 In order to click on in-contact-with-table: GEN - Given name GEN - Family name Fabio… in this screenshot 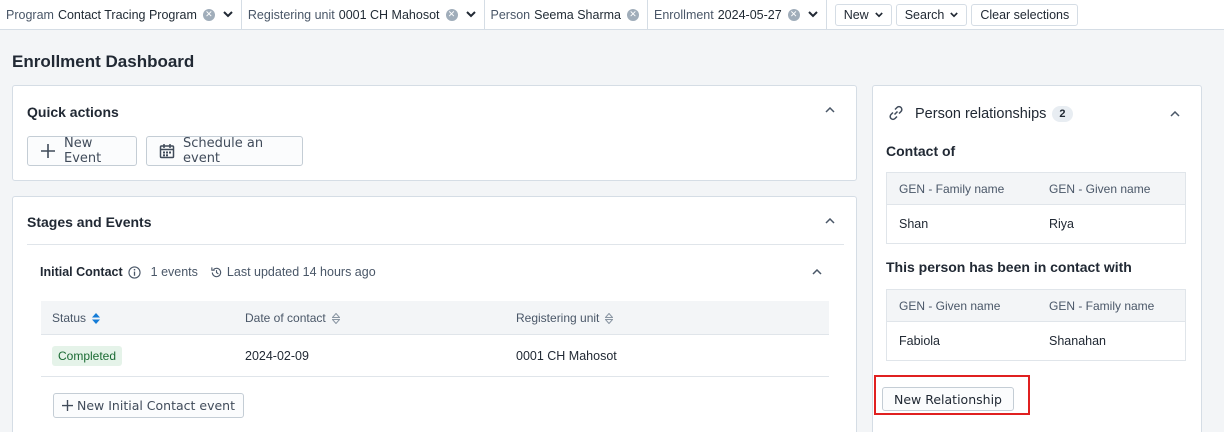, I will do `click(1036, 325)`.